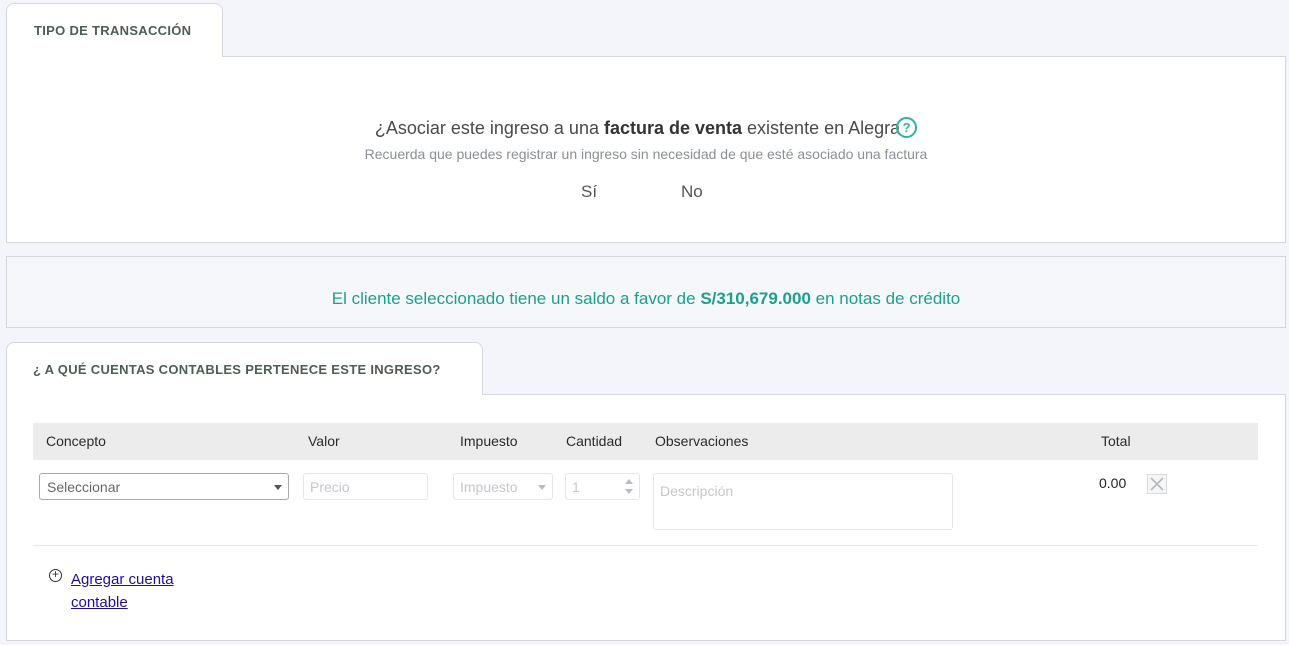 The height and width of the screenshot is (645, 1289). What do you see at coordinates (1116, 441) in the screenshot?
I see `col-total: Total` at bounding box center [1116, 441].